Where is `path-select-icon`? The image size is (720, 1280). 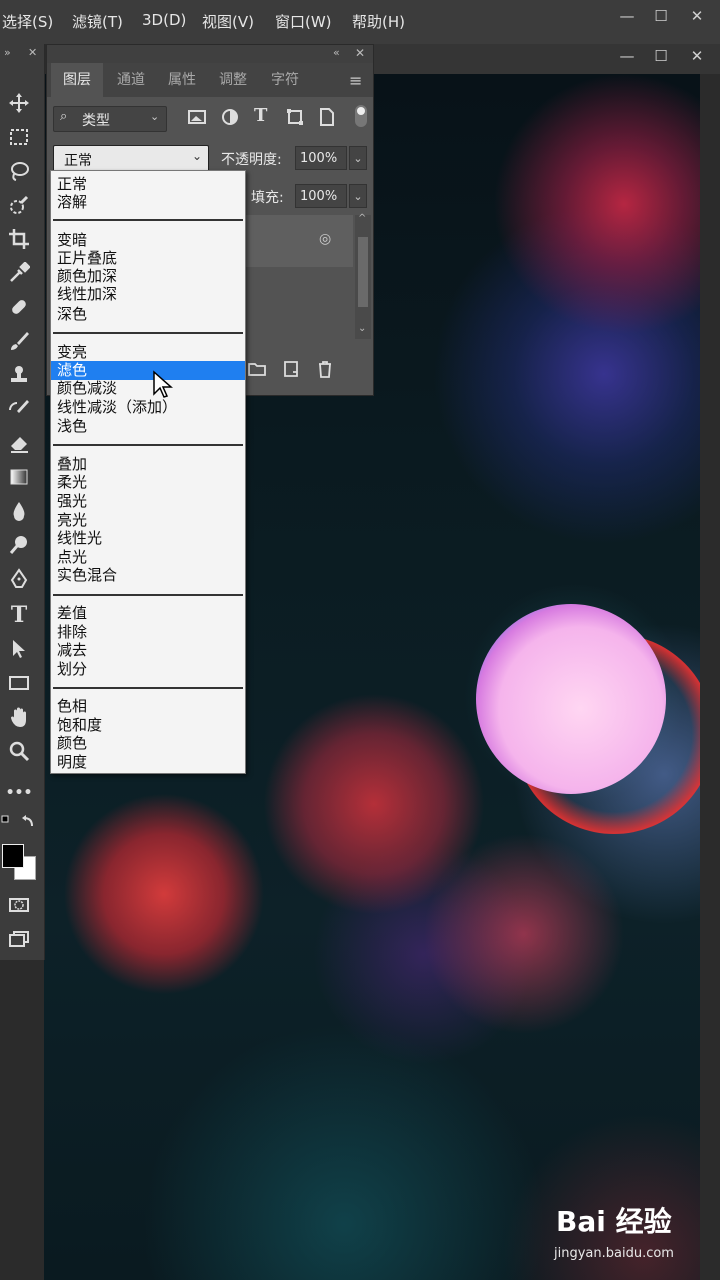 path-select-icon is located at coordinates (19, 649).